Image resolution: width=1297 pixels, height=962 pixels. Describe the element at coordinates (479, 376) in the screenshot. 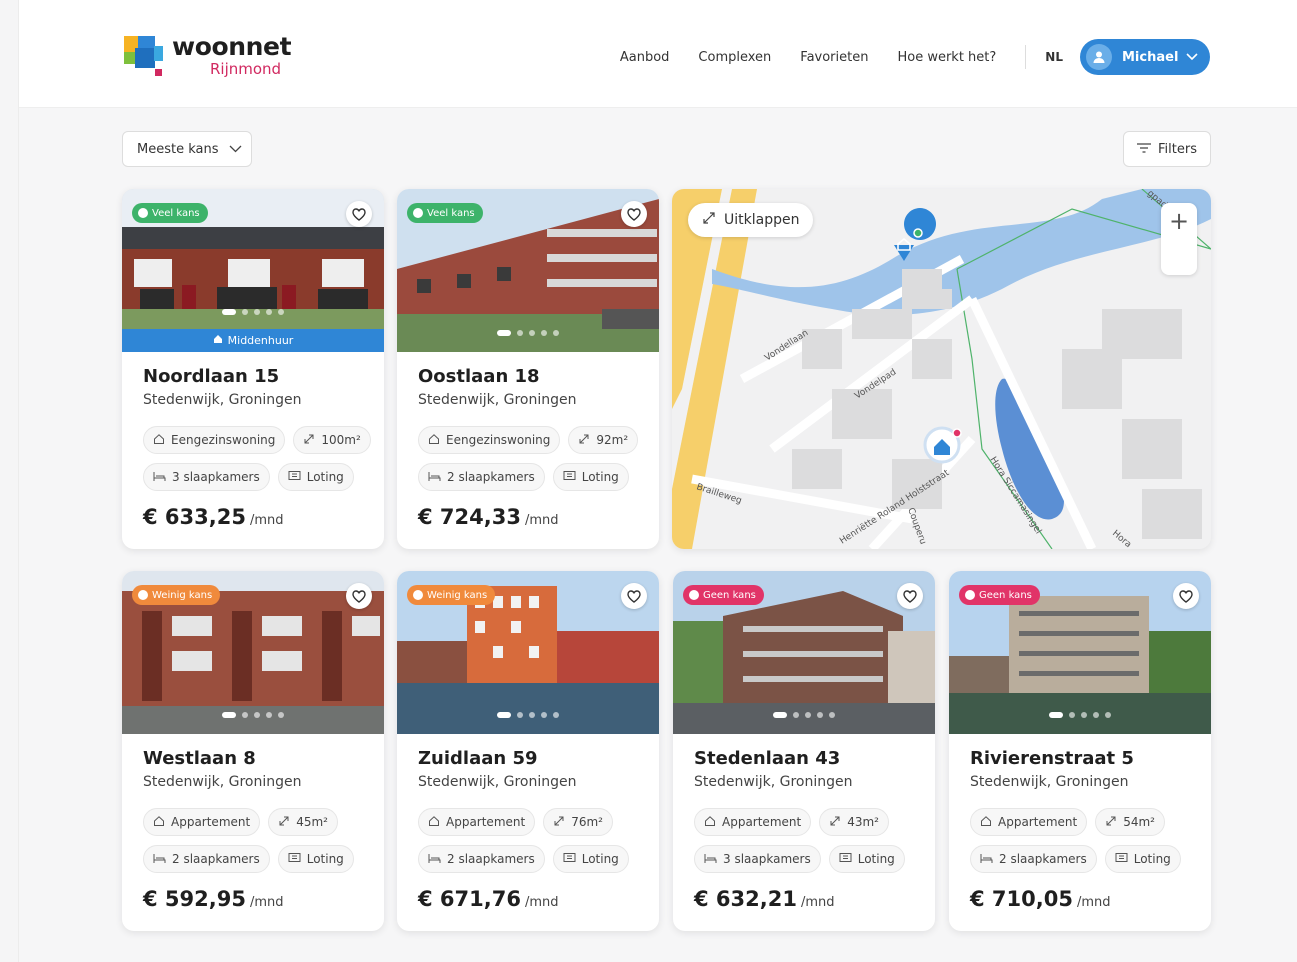

I see `listing-title: Oostlaan 18` at that location.